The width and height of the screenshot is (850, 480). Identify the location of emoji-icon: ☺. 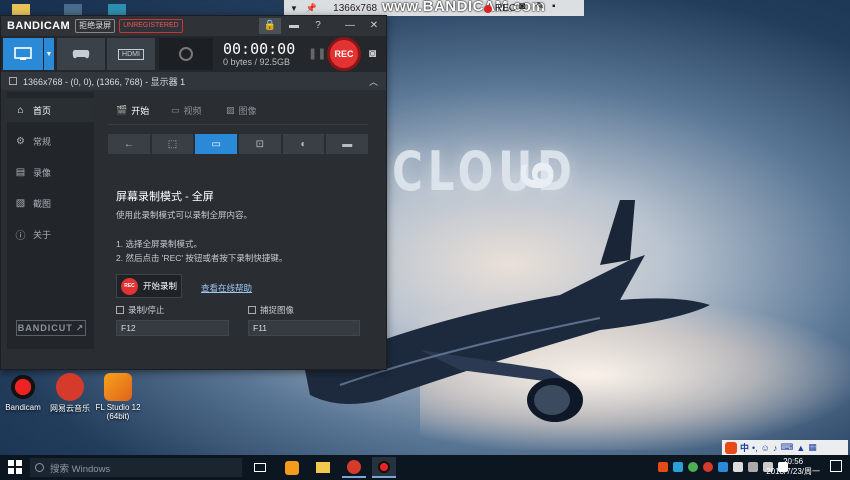
(765, 448).